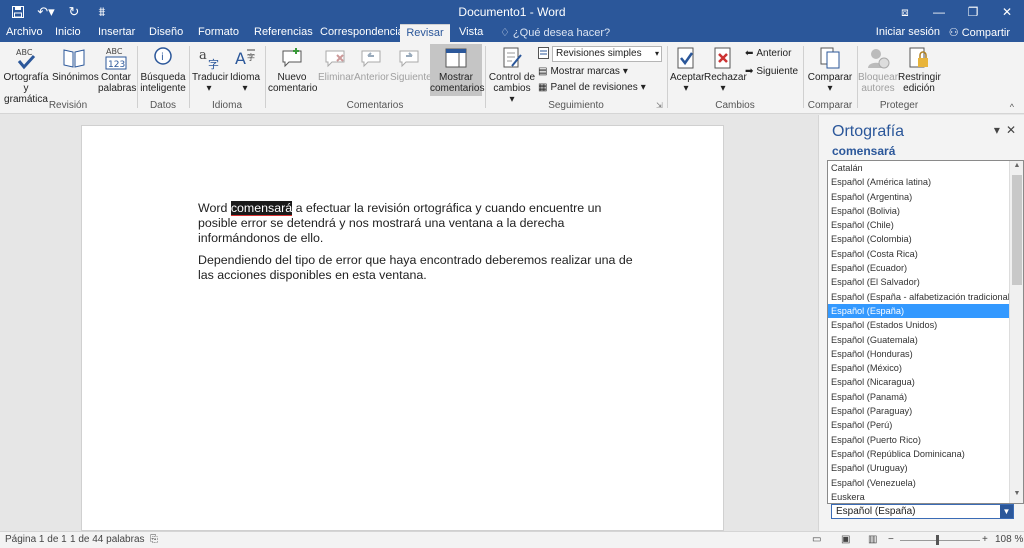 The width and height of the screenshot is (1024, 548). Describe the element at coordinates (997, 130) in the screenshot. I see `pane-options-icon: ▾` at that location.